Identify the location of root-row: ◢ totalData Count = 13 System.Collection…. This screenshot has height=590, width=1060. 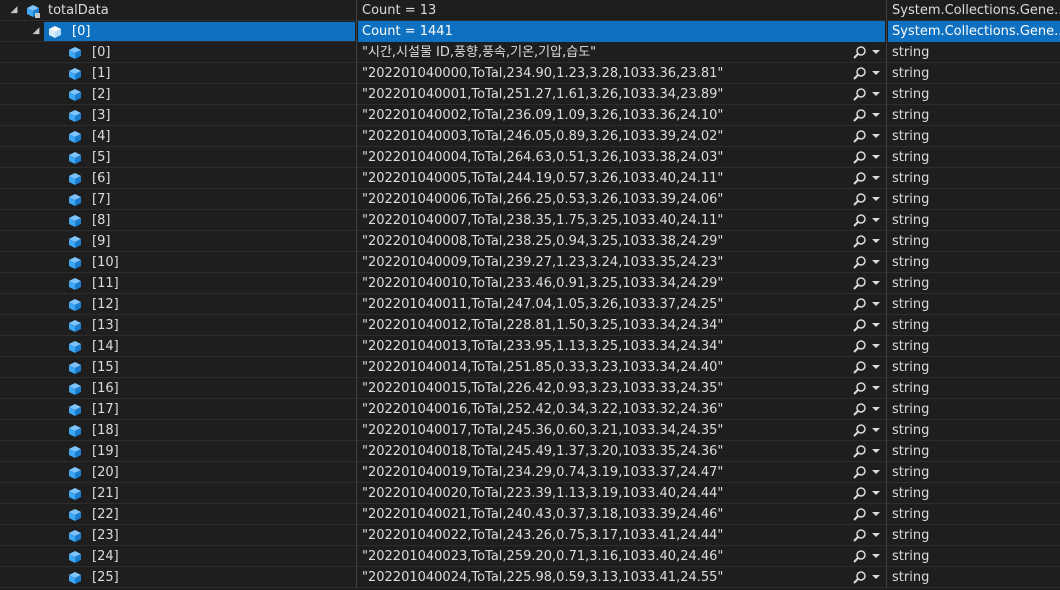
(530, 10).